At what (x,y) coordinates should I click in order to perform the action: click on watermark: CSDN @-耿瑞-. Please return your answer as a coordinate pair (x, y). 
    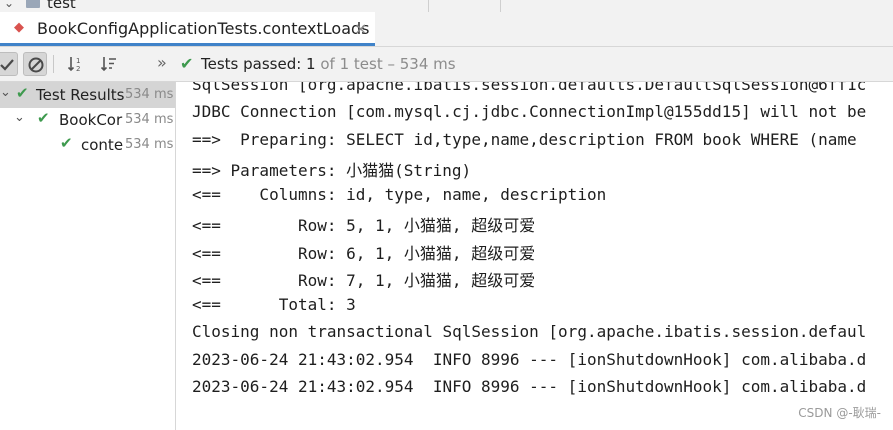
    Looking at the image, I should click on (839, 413).